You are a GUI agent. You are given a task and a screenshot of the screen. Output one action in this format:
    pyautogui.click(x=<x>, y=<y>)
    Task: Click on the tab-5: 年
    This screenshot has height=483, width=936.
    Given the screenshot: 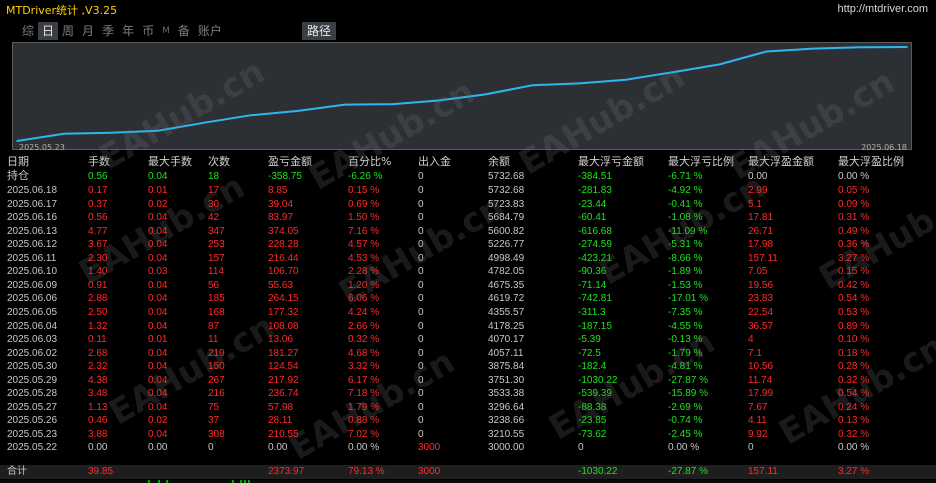 What is the action you would take?
    pyautogui.click(x=128, y=31)
    